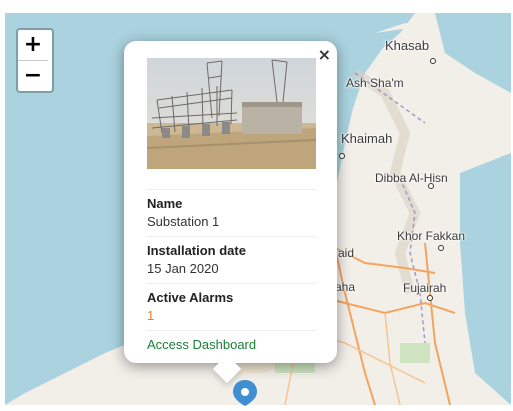 This screenshot has width=513, height=411. I want to click on place-label-aha: aha, so click(345, 287).